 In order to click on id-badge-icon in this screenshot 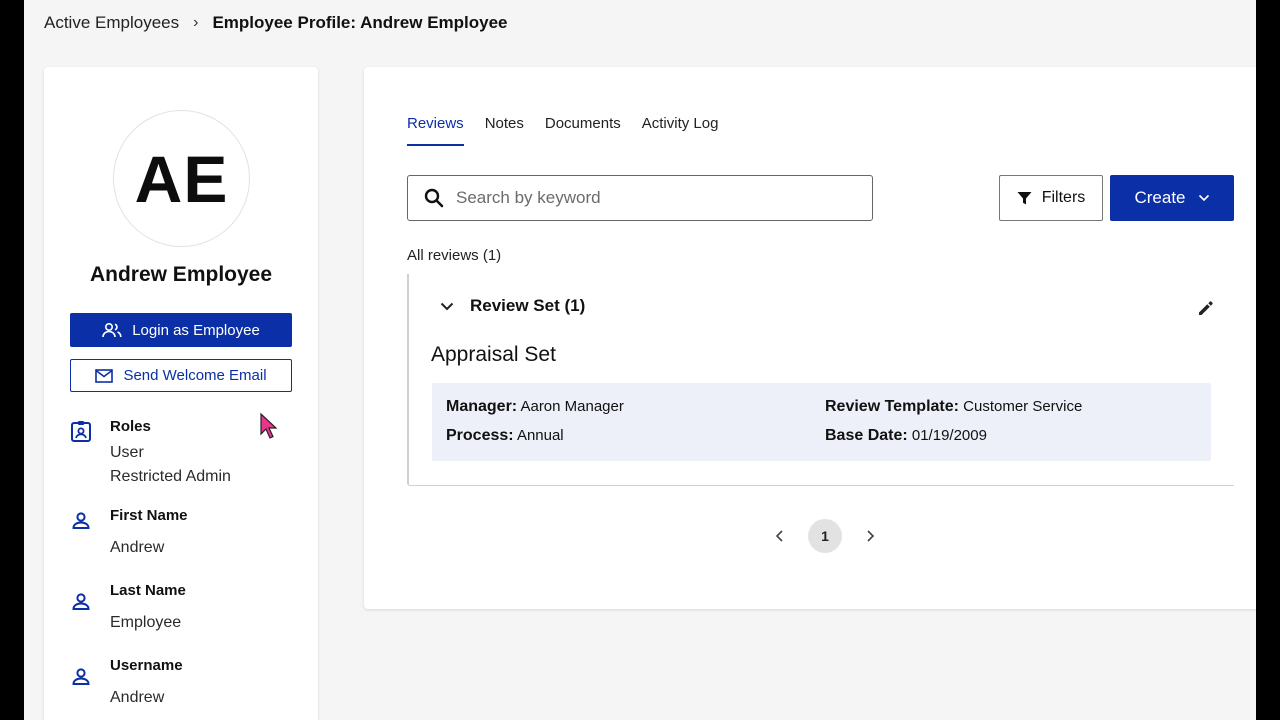, I will do `click(81, 431)`.